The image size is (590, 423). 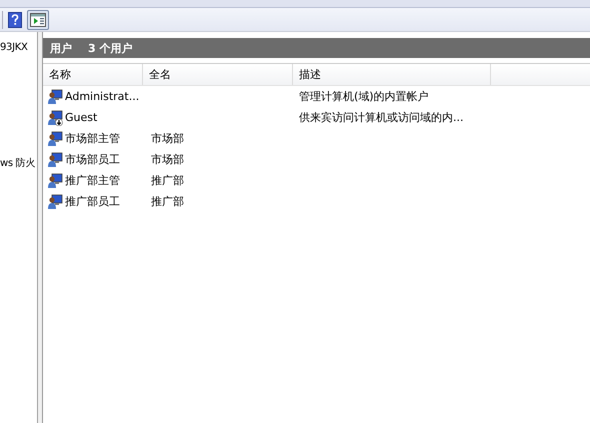 What do you see at coordinates (364, 96) in the screenshot?
I see `user-description: 管理计算机(域)的内置帐户` at bounding box center [364, 96].